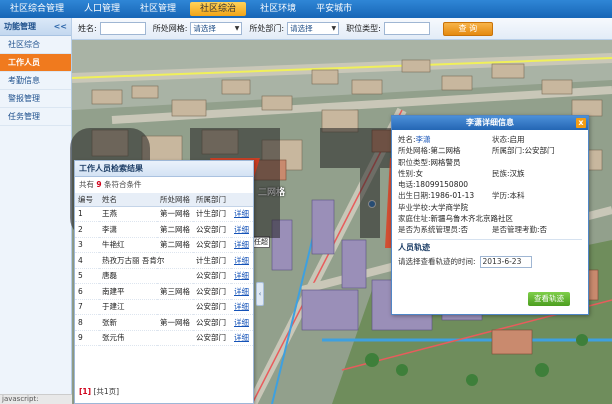  Describe the element at coordinates (423, 139) in the screenshot. I see `field-value-name: 李潇` at that location.